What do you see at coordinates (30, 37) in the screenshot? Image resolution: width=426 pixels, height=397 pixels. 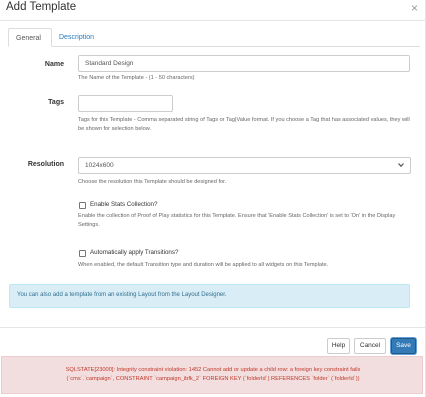 I see `tab-general: General` at bounding box center [30, 37].